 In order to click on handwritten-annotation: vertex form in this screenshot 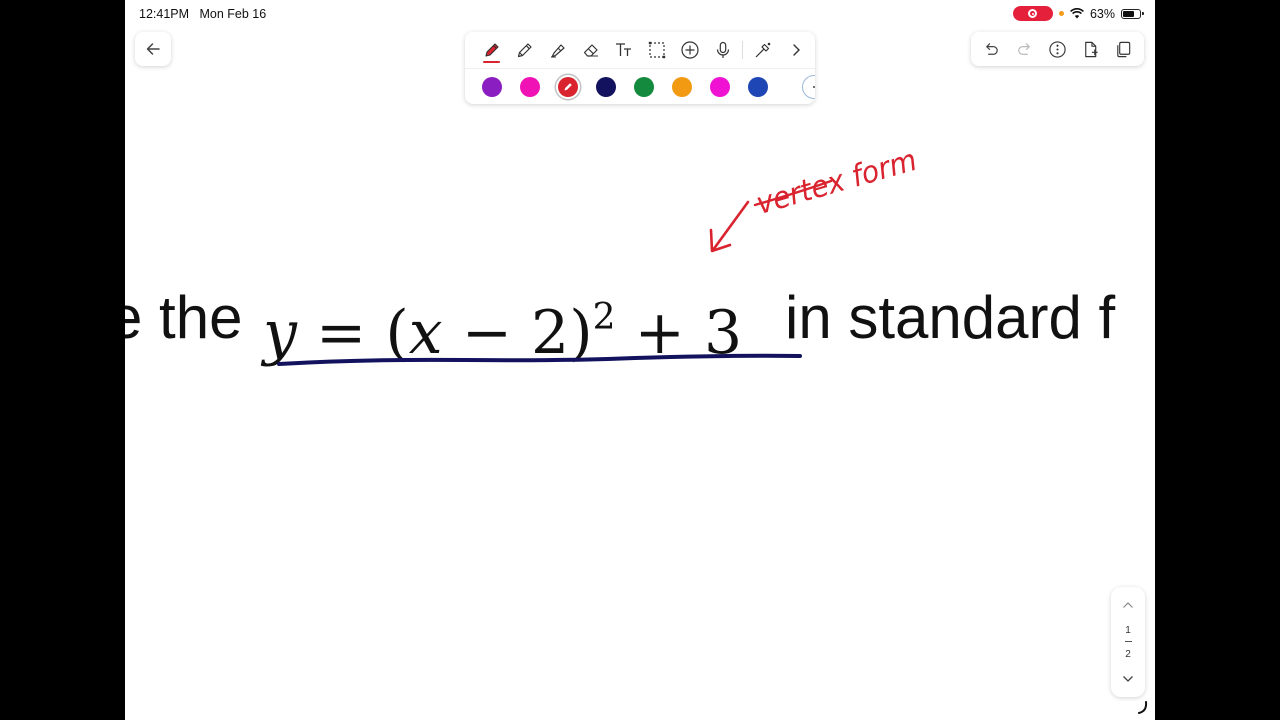, I will do `click(815, 198)`.